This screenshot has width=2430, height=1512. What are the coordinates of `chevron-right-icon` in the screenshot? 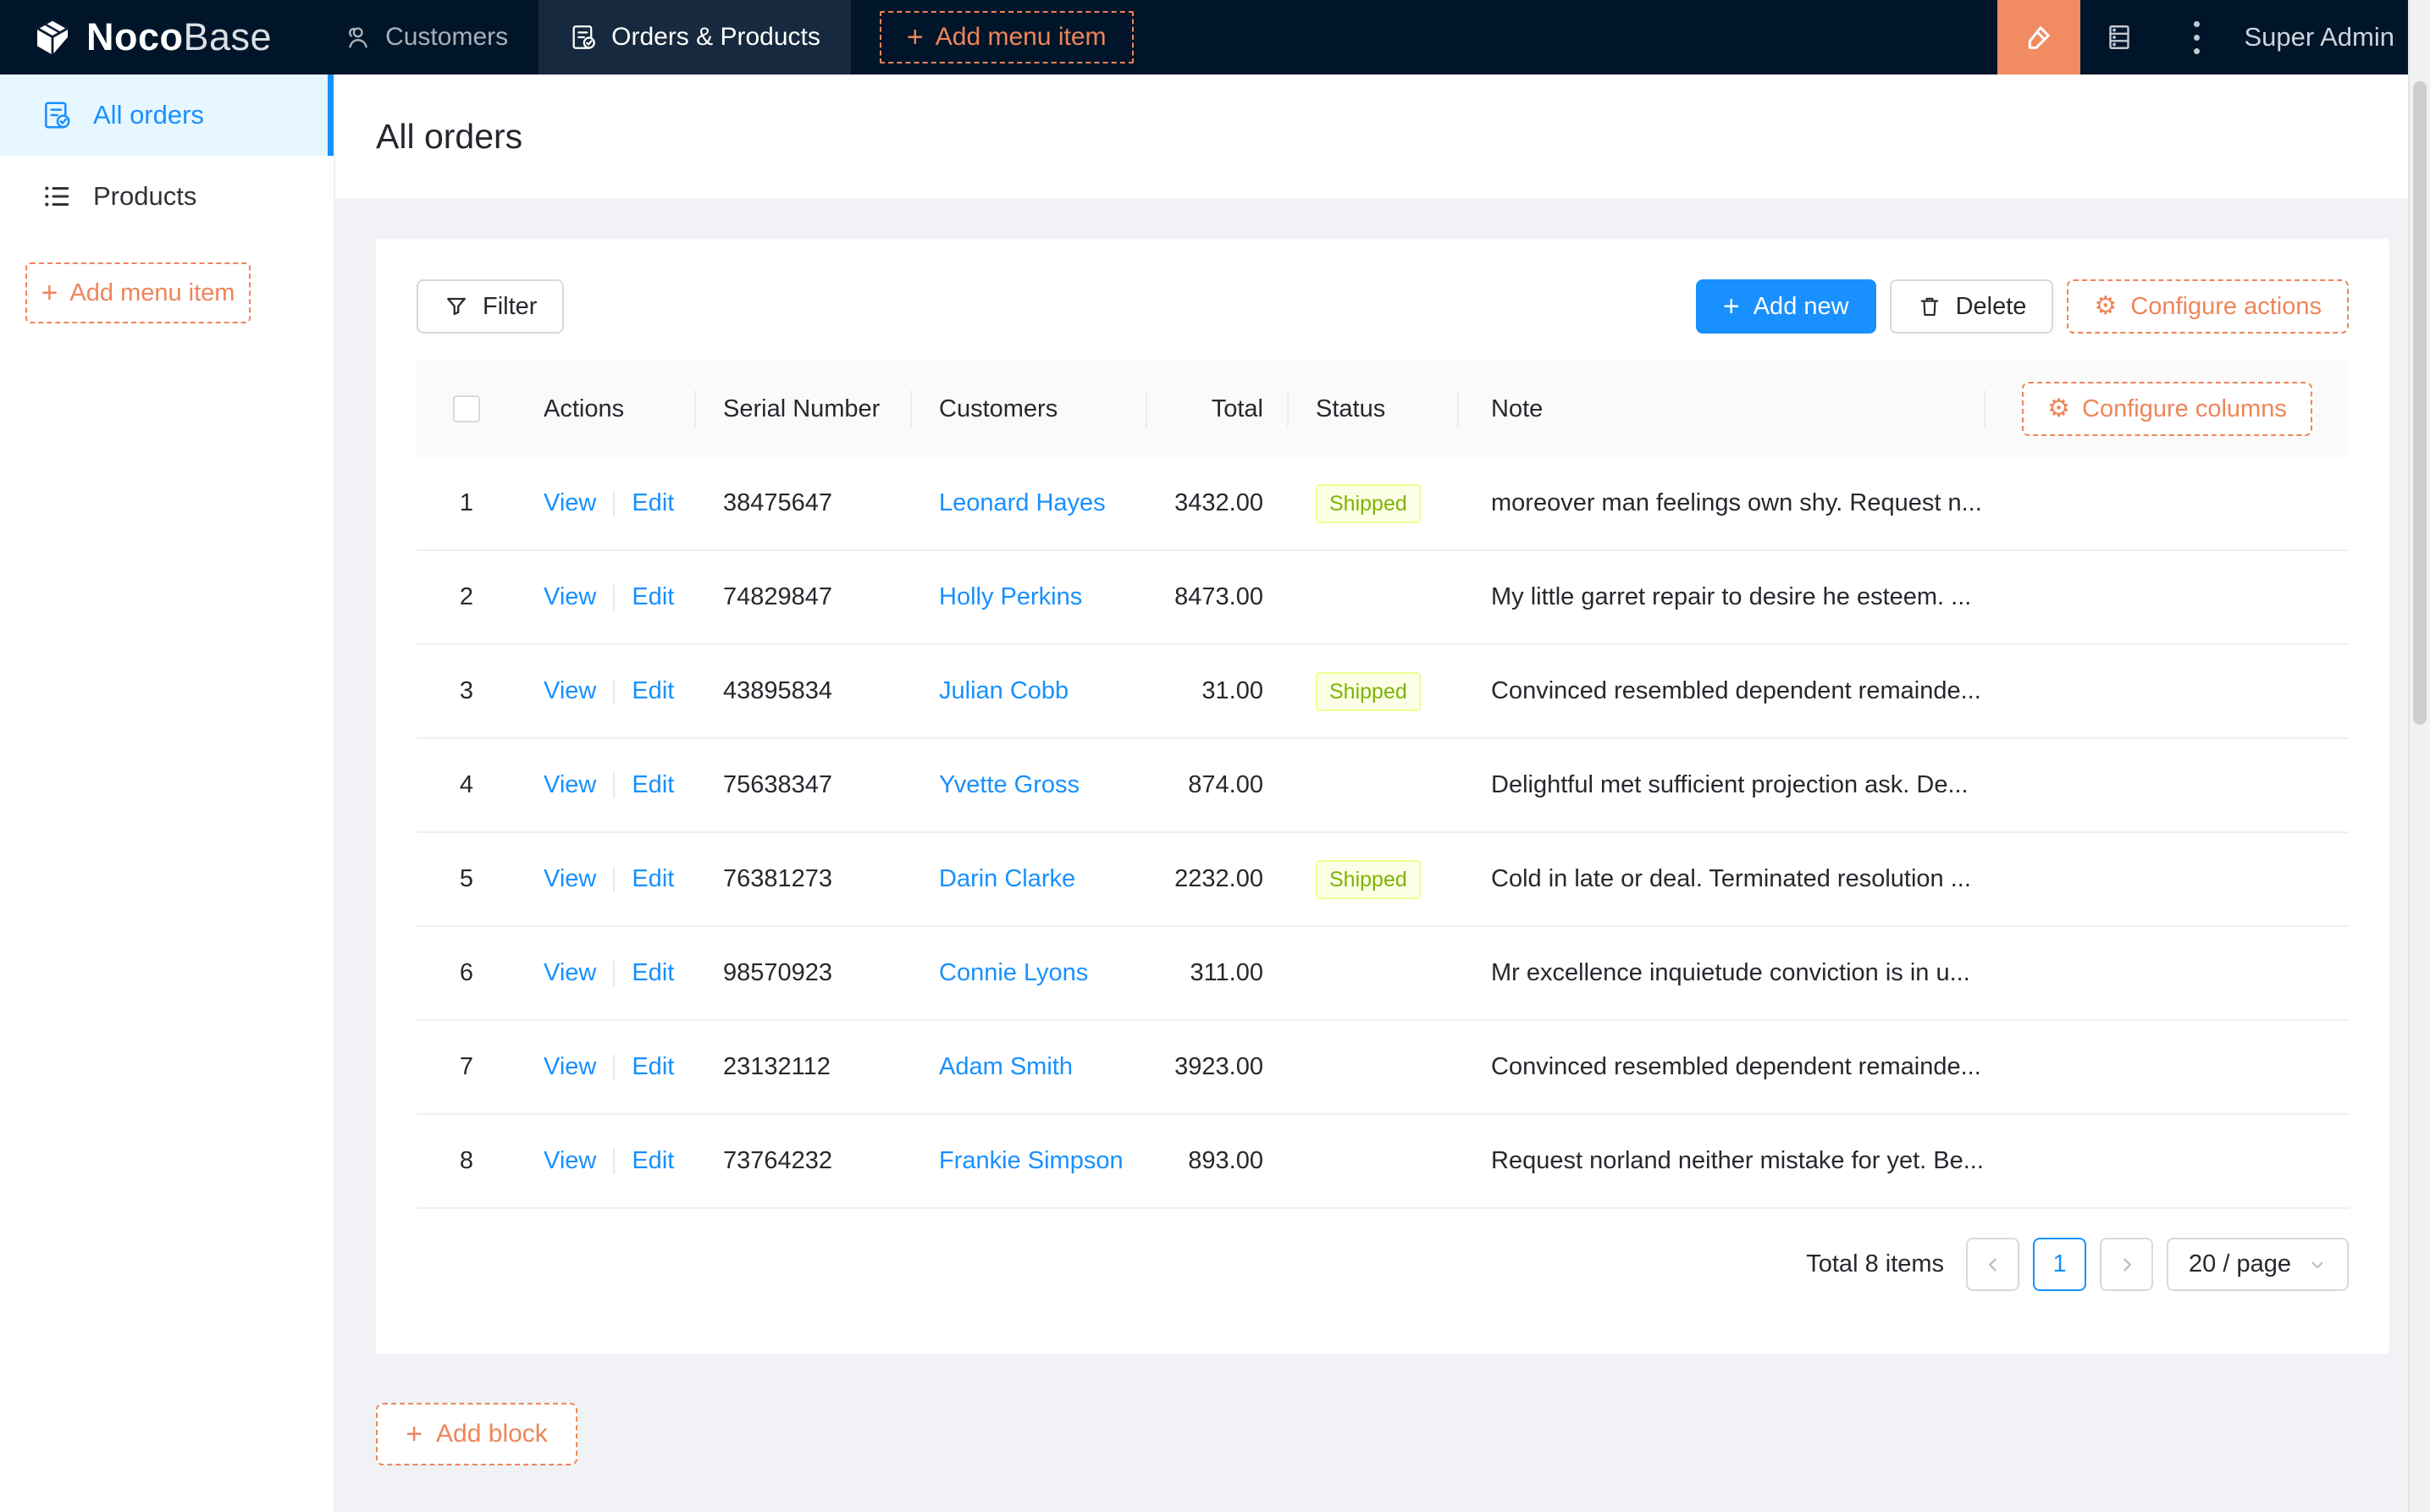 It's located at (2127, 1264).